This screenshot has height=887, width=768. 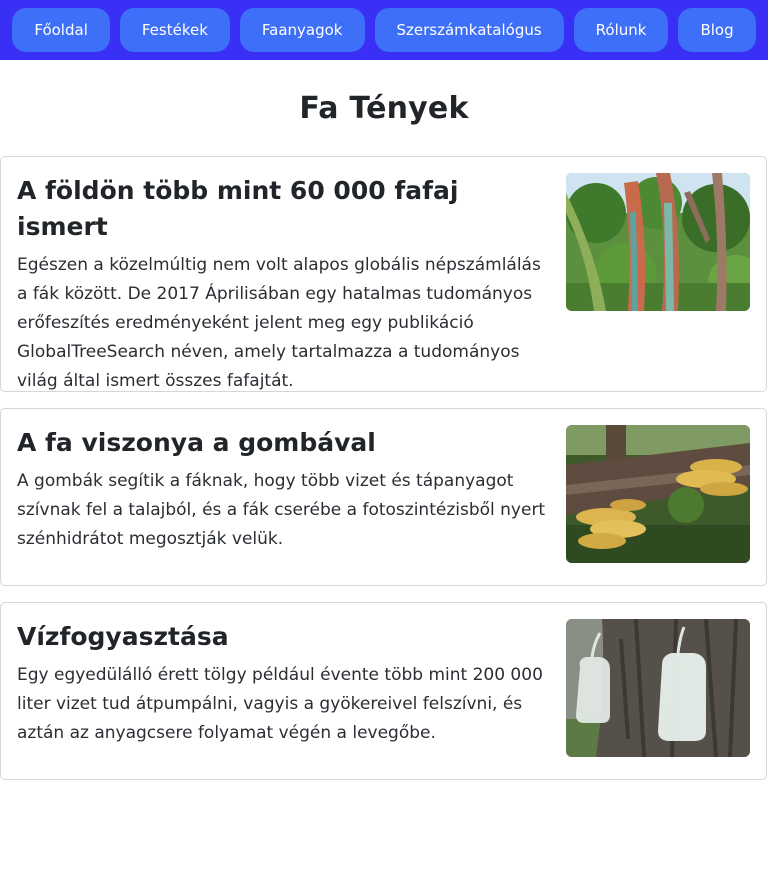 I want to click on nav-tool-catalog-button: Szerszámkatalógus, so click(x=469, y=30).